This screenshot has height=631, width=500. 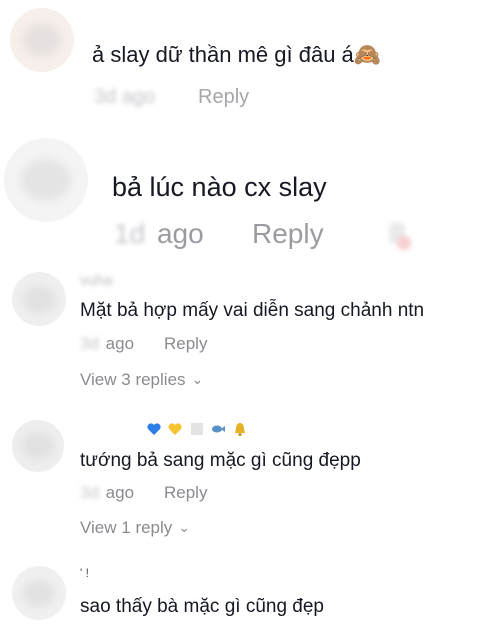 I want to click on comment-meta: 1d ago Reply, so click(x=219, y=234).